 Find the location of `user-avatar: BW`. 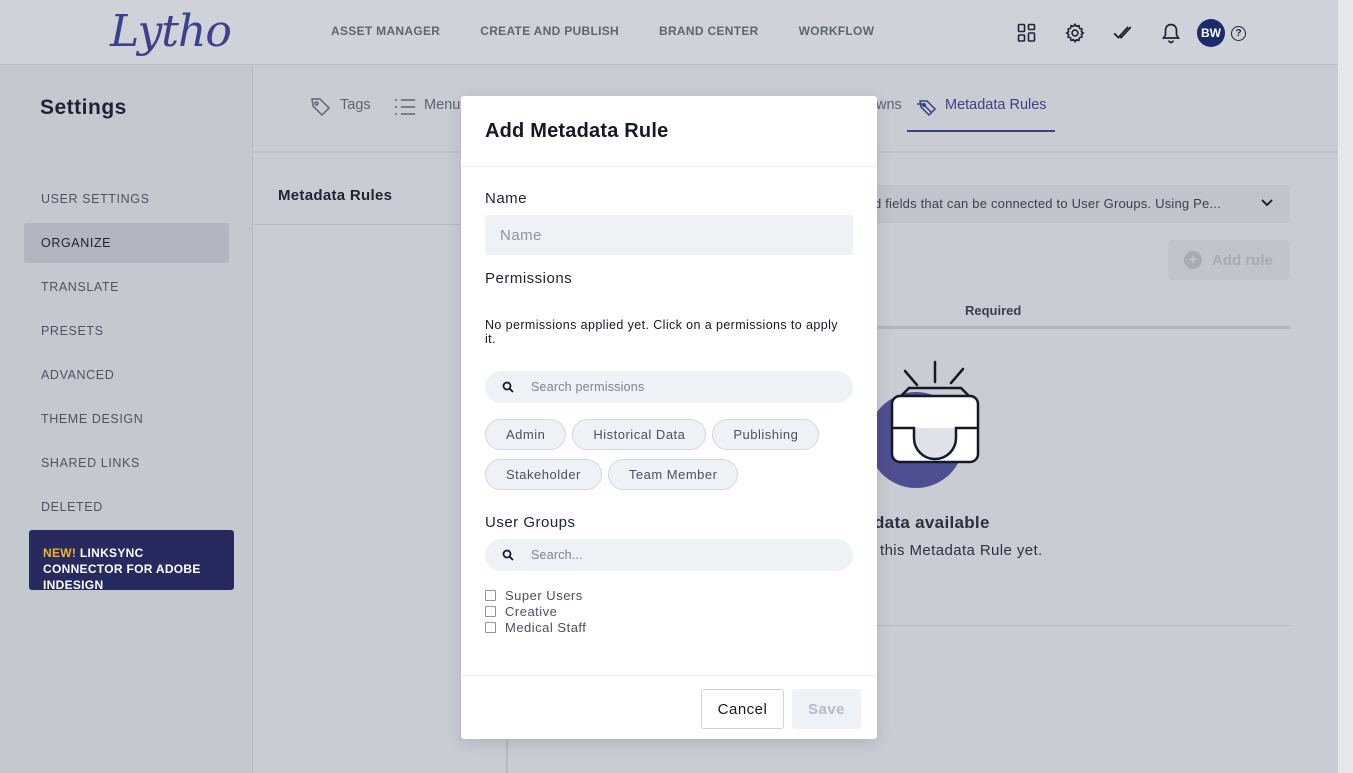

user-avatar: BW is located at coordinates (1211, 33).